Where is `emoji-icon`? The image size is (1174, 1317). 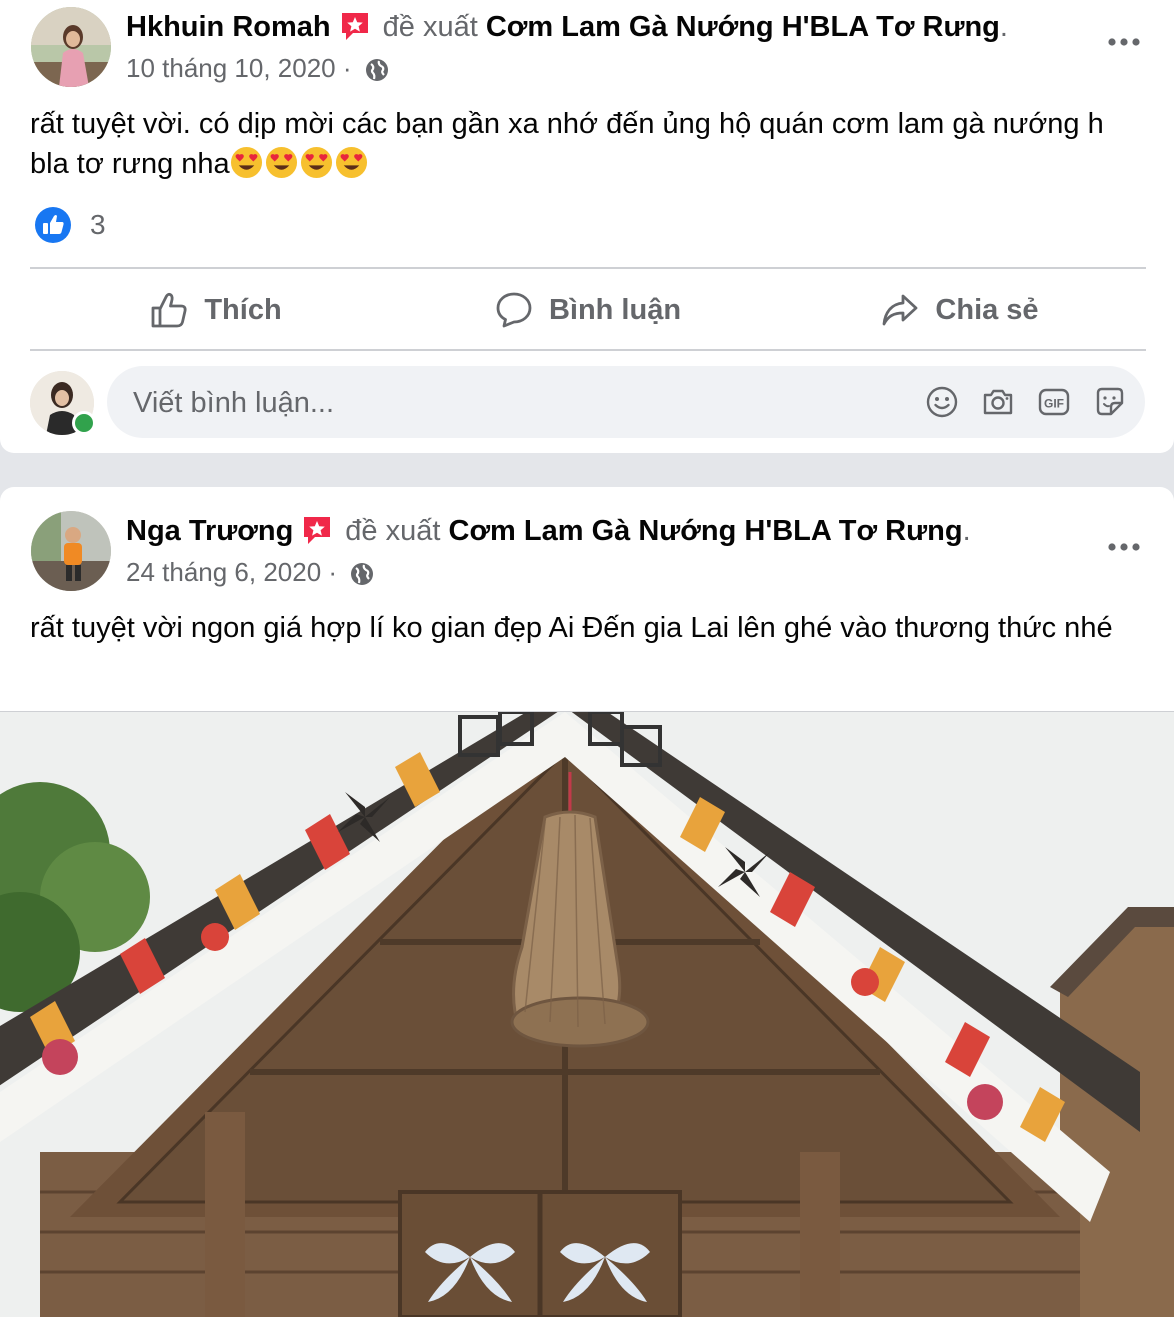
emoji-icon is located at coordinates (942, 402).